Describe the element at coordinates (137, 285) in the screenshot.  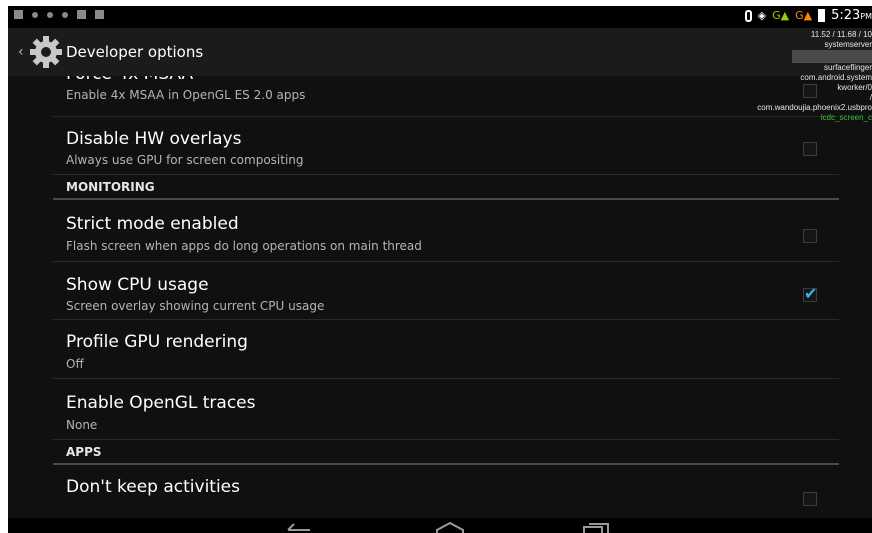
I see `item-title: Show CPU usage` at that location.